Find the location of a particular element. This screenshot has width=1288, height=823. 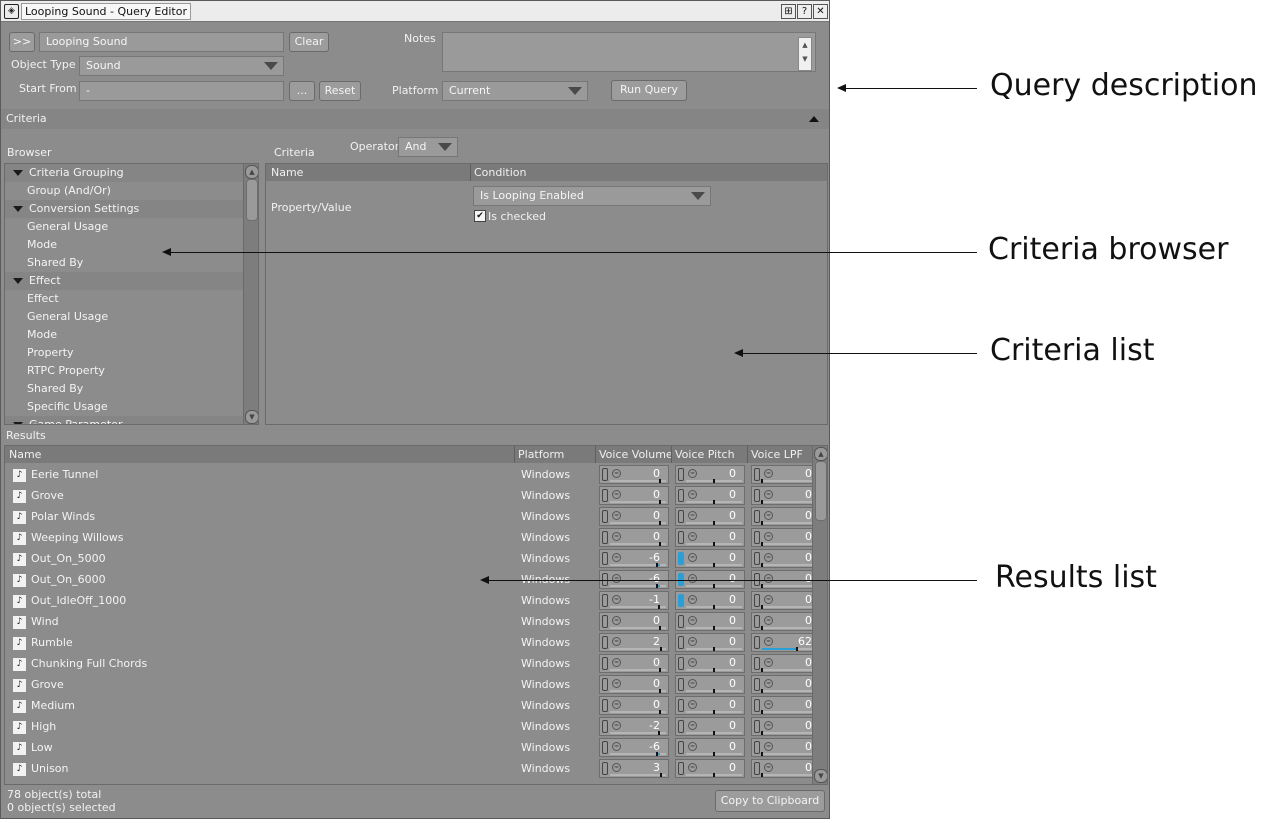

volume-value: 3 is located at coordinates (640, 767).